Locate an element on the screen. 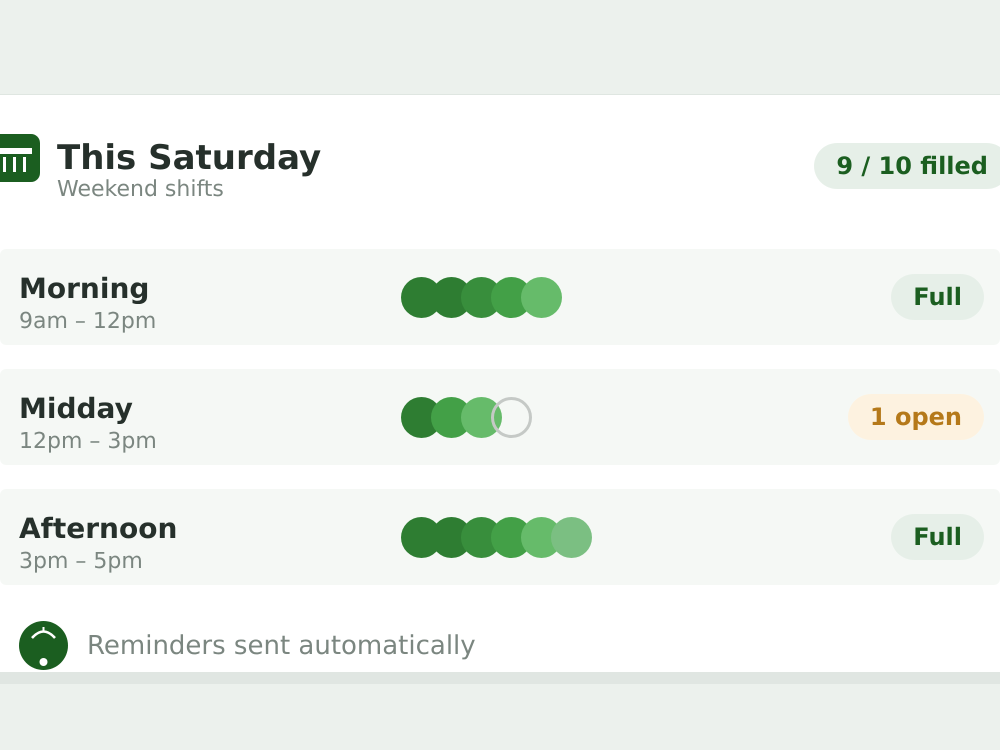 The height and width of the screenshot is (750, 1000). shift-time: 3pm – 5pm is located at coordinates (81, 562).